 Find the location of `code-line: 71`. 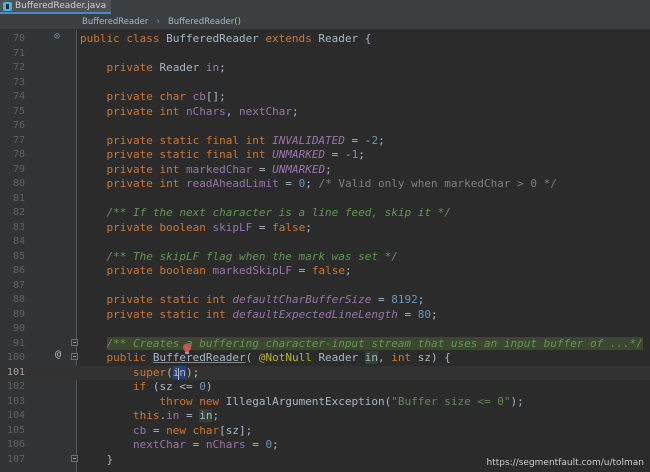

code-line: 71 is located at coordinates (325, 54).